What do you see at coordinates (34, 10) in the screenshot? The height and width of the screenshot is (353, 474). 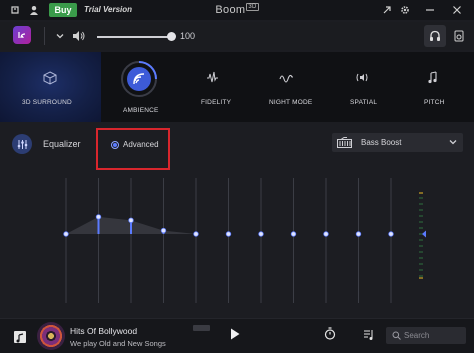 I see `user-icon` at bounding box center [34, 10].